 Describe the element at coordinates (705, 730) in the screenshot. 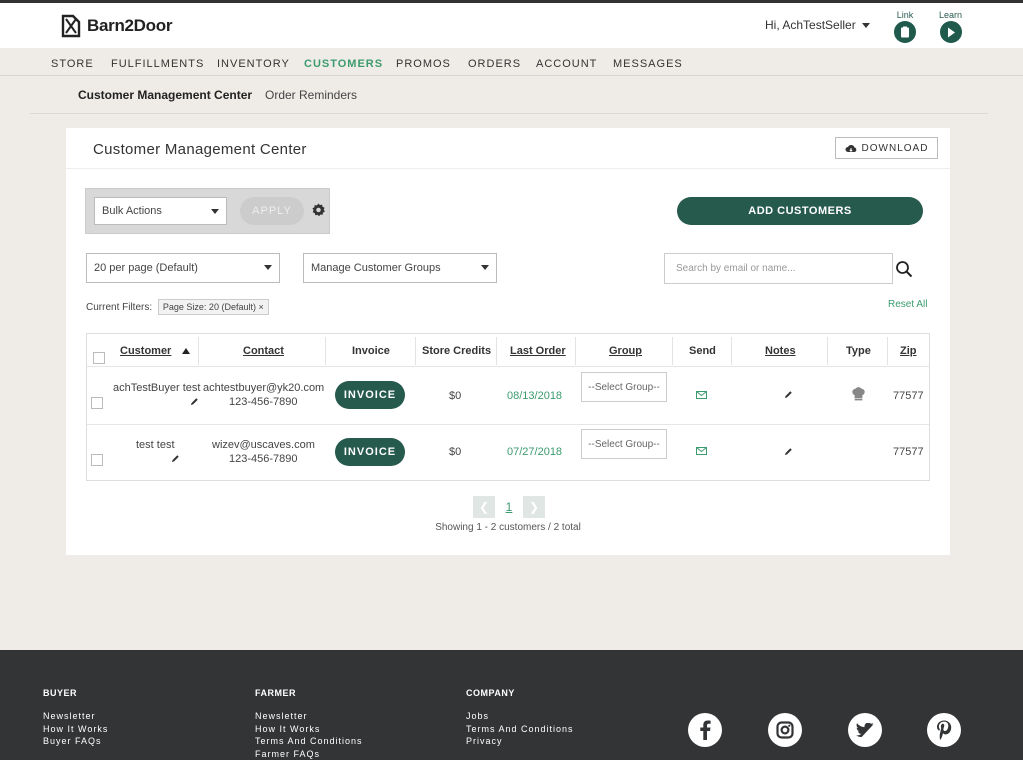

I see `facebook-icon` at that location.